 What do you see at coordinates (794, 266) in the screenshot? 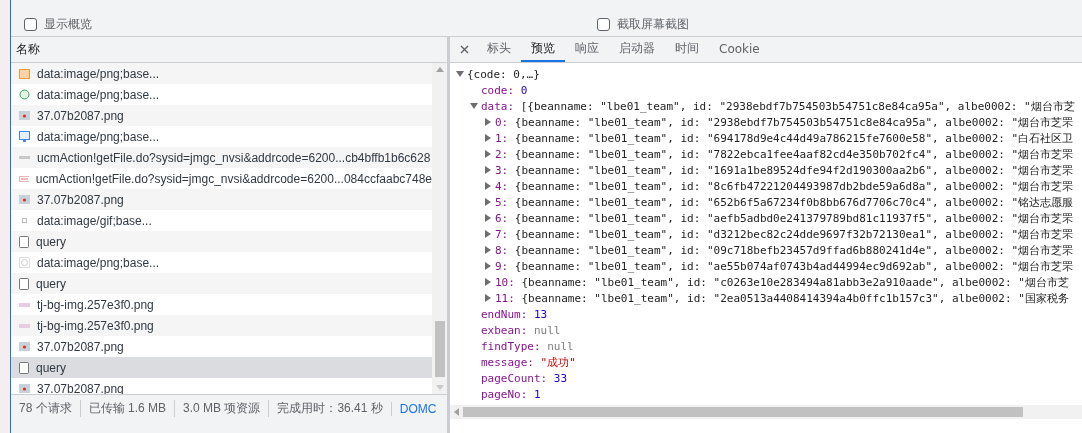
I see `json-summary: {beanname: "lbe01_team", id: "ae55b074af0743b4ad44994ec9d692ab", albe0002: "烟台市芝罘` at bounding box center [794, 266].